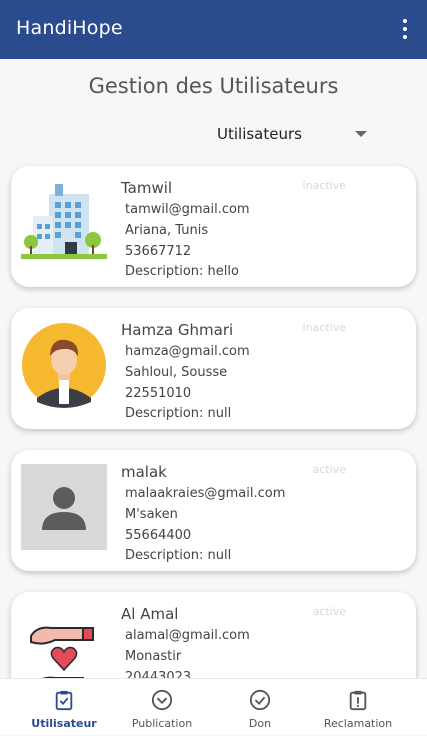 This screenshot has height=736, width=427. What do you see at coordinates (405, 29) in the screenshot?
I see `more-options-icon` at bounding box center [405, 29].